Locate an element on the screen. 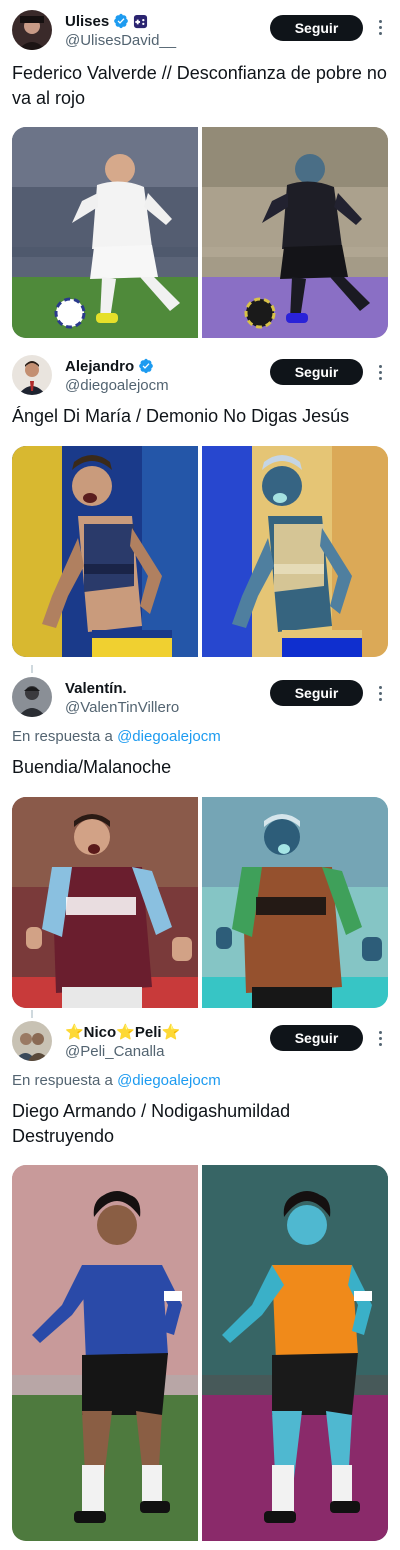 This screenshot has width=400, height=1550. user-handle: @Peli_Canalla is located at coordinates (122, 1052).